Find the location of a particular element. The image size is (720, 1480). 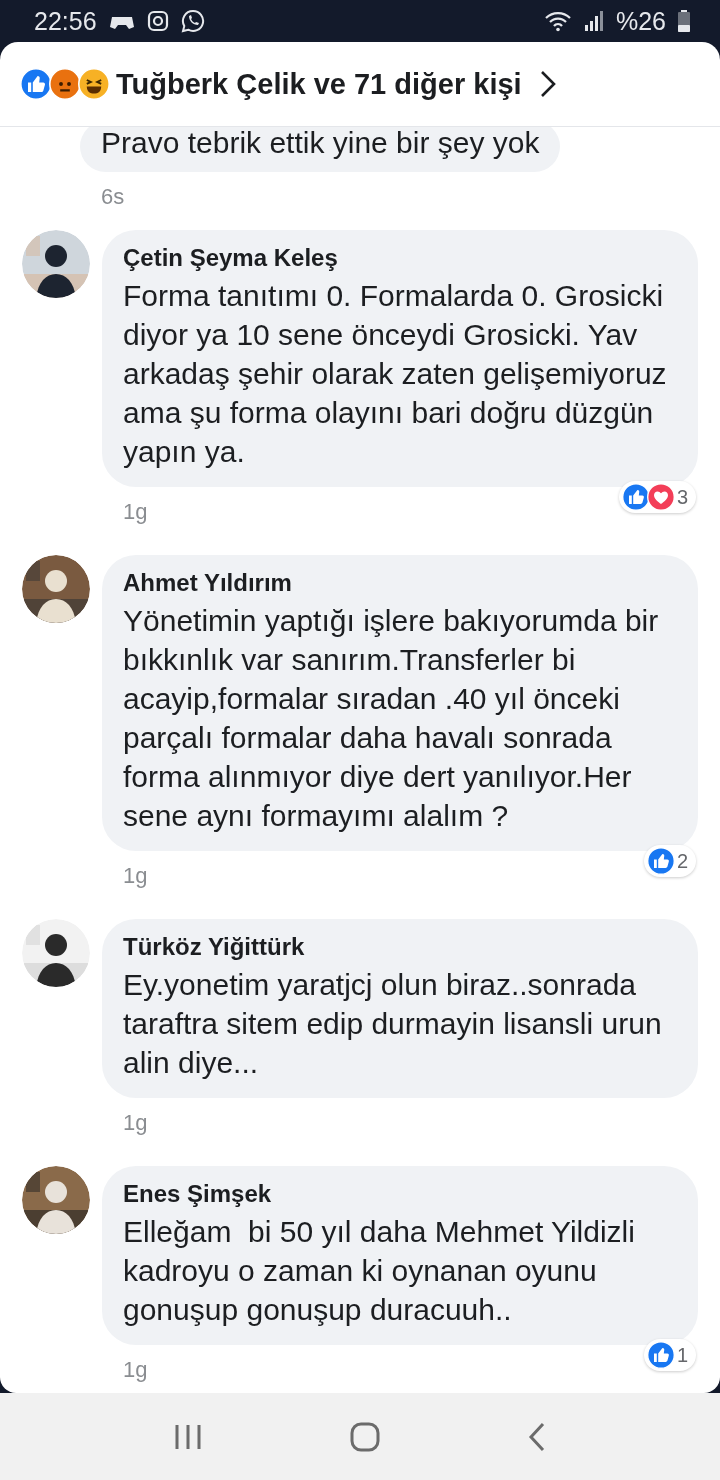

home-icon is located at coordinates (365, 1436).